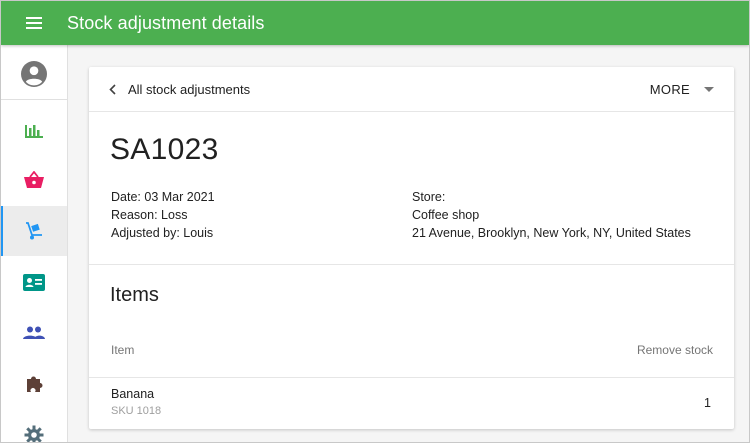 The width and height of the screenshot is (750, 443). Describe the element at coordinates (189, 89) in the screenshot. I see `back-link-label: All stock adjustments` at that location.